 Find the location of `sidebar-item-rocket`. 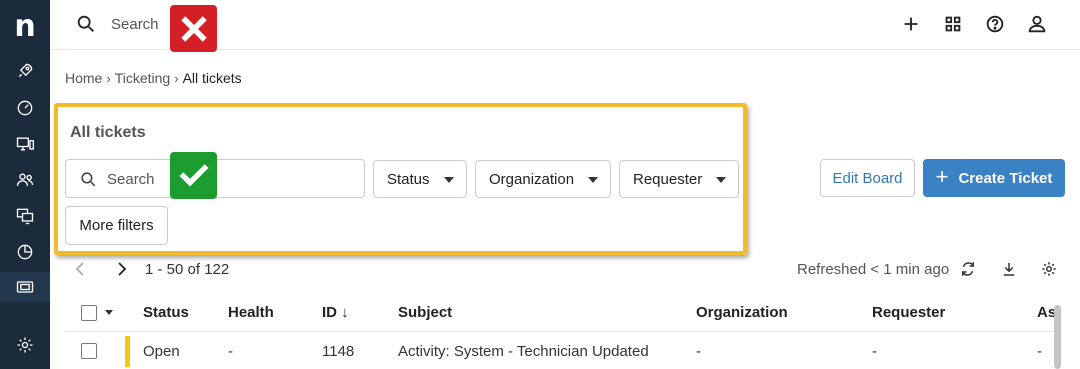

sidebar-item-rocket is located at coordinates (25, 71).